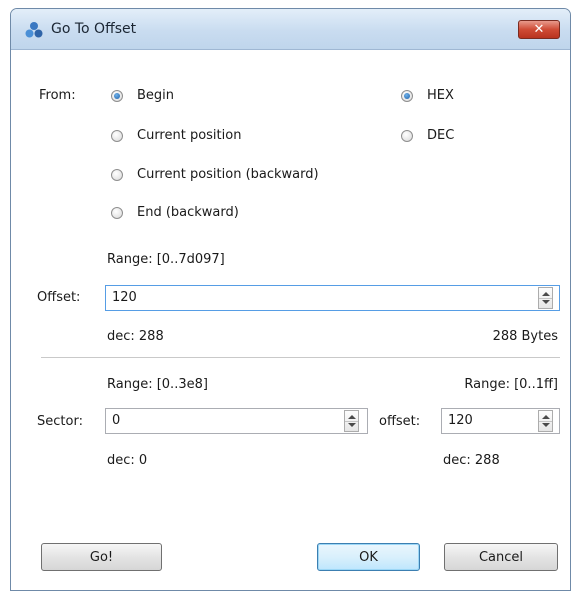 This screenshot has width=579, height=594. What do you see at coordinates (166, 259) in the screenshot?
I see `offset-range-label: Range: [0..7d097]` at bounding box center [166, 259].